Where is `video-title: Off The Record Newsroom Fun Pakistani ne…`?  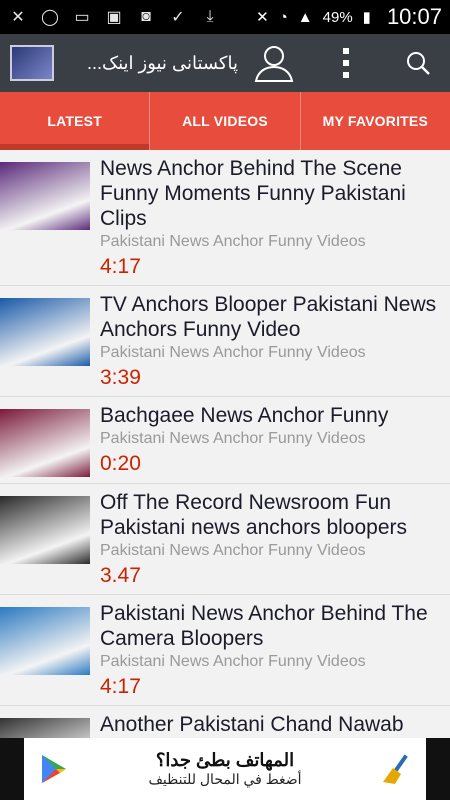 video-title: Off The Record Newsroom Fun Pakistani ne… is located at coordinates (254, 515).